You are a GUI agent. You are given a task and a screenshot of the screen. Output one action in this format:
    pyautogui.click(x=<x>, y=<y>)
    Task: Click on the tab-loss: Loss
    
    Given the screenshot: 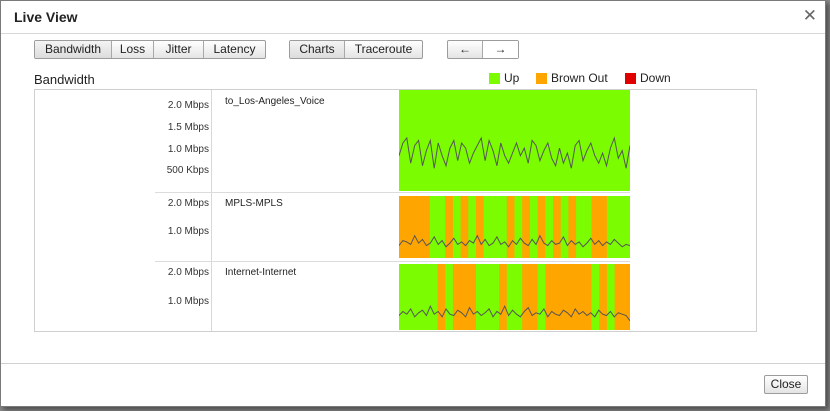 What is the action you would take?
    pyautogui.click(x=133, y=49)
    